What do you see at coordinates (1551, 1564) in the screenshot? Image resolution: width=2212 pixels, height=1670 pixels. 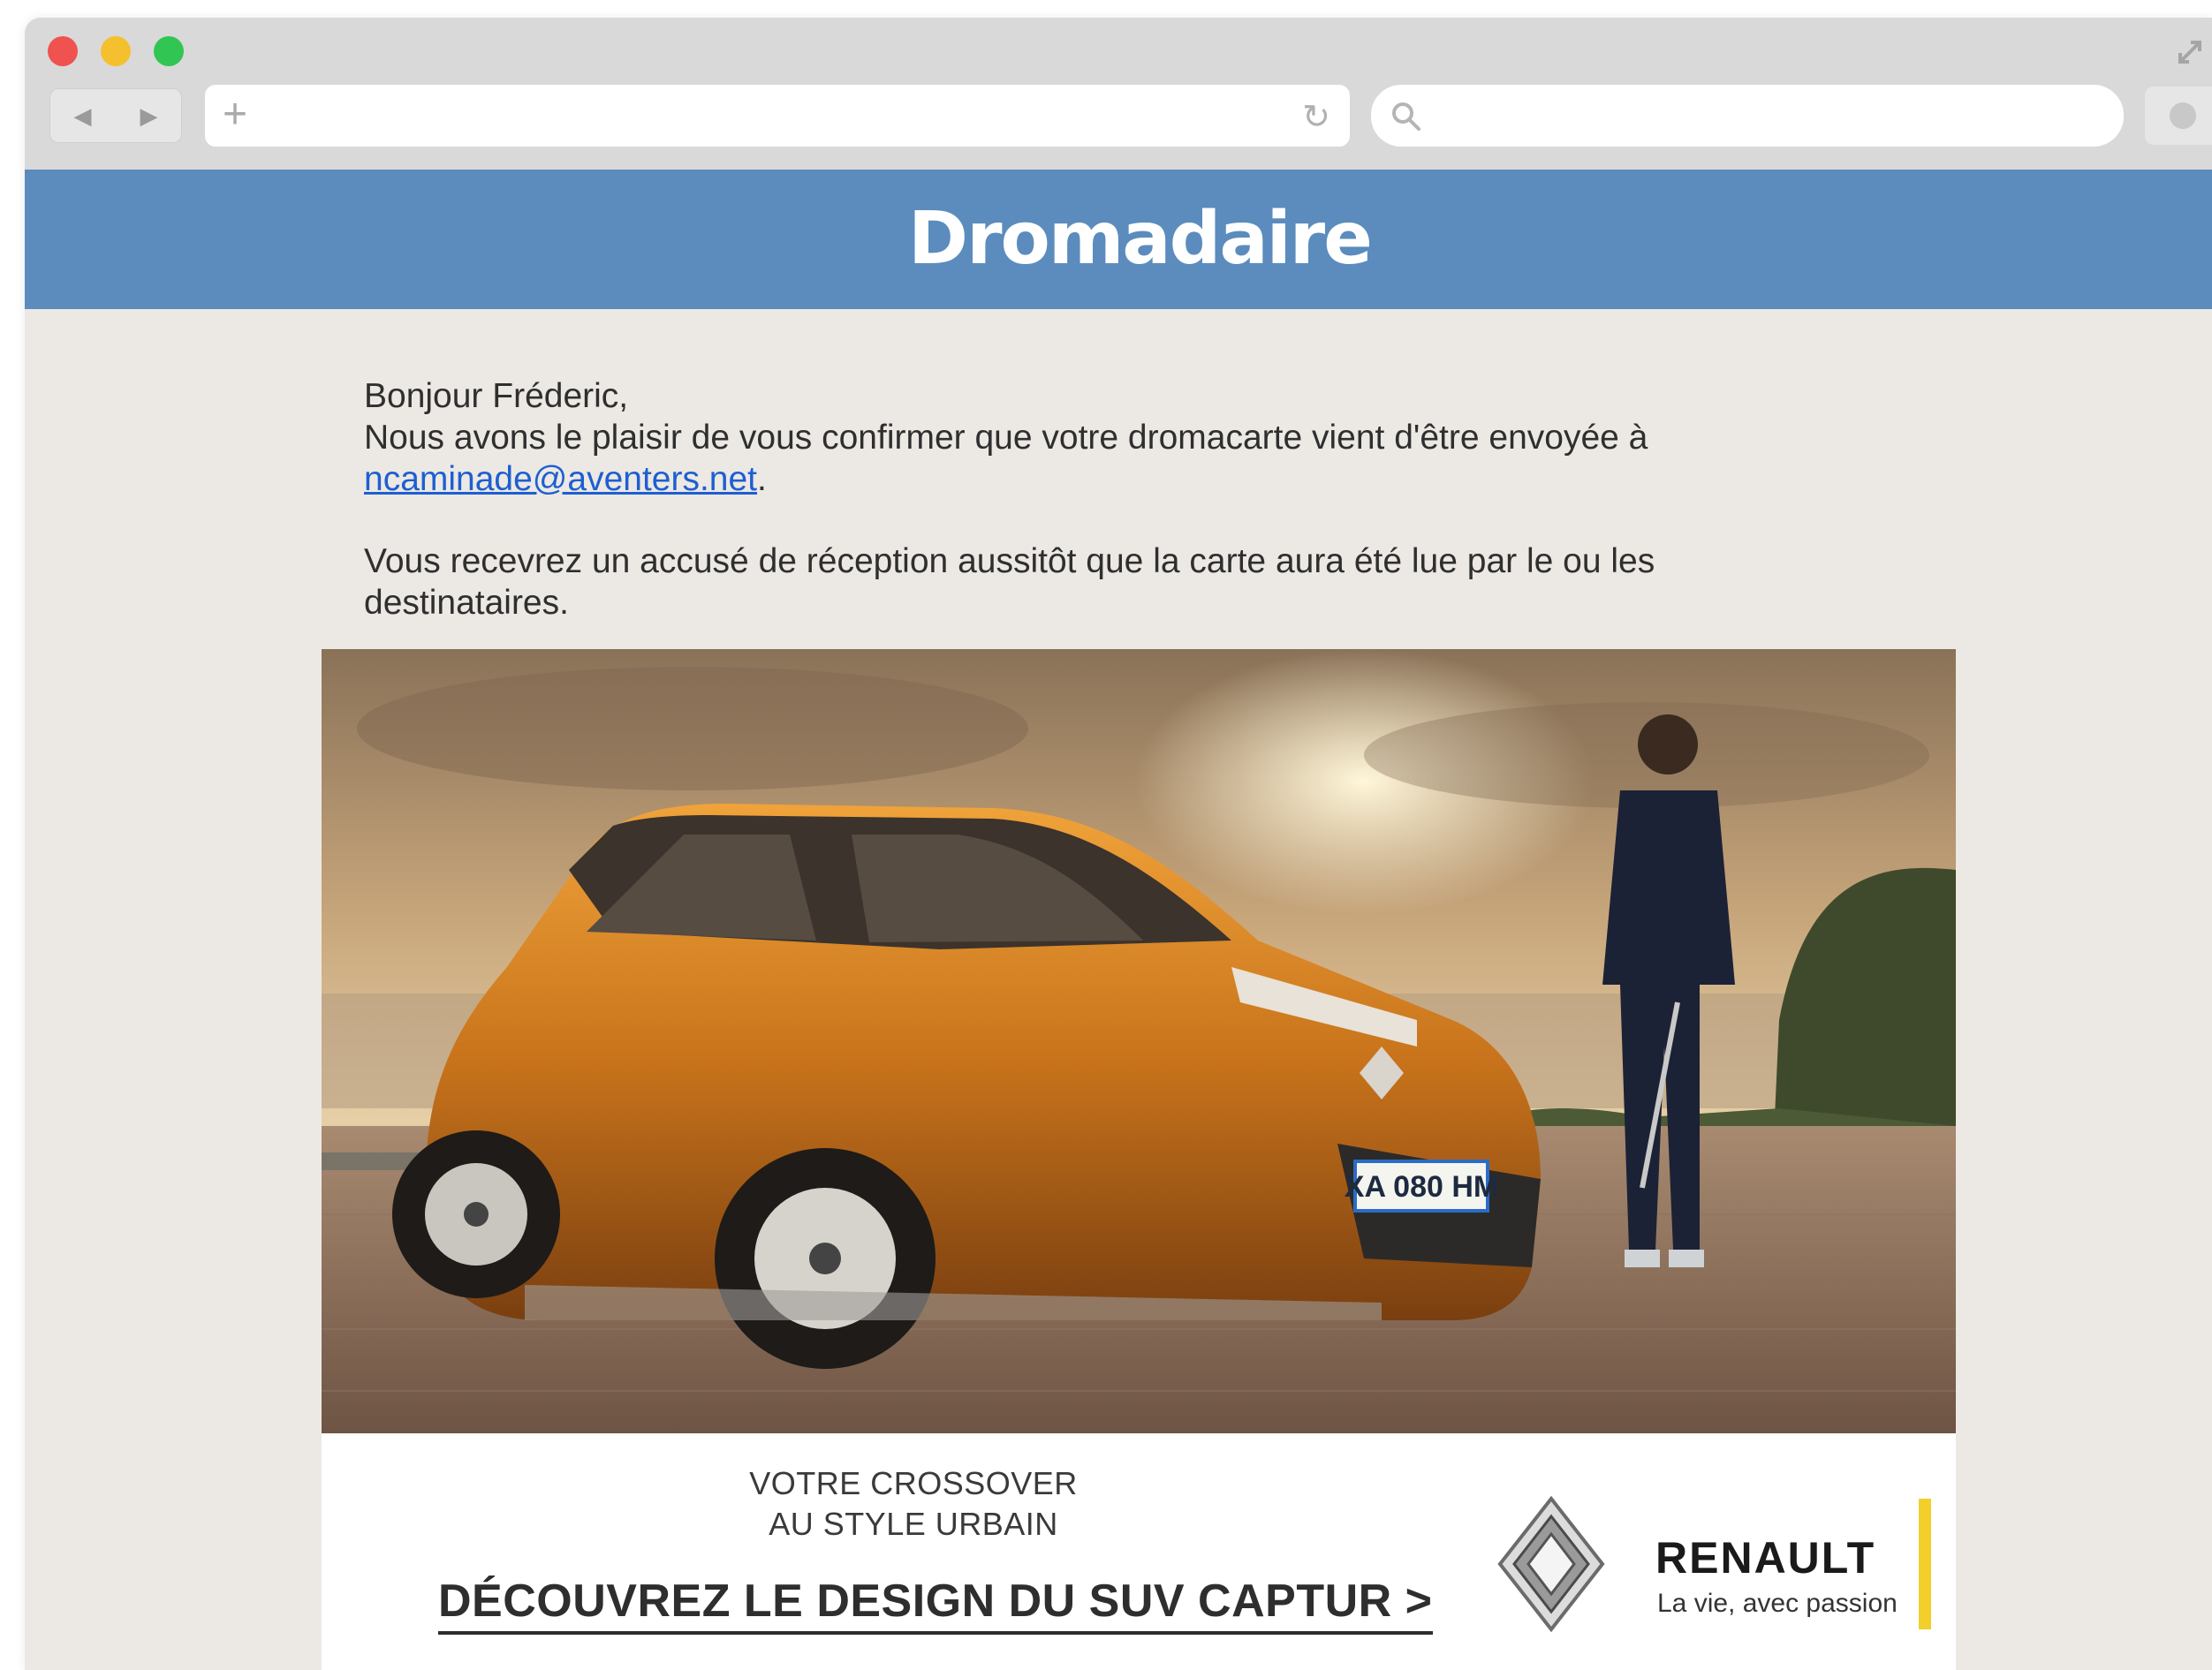 I see `renault-diamond-logo-icon` at bounding box center [1551, 1564].